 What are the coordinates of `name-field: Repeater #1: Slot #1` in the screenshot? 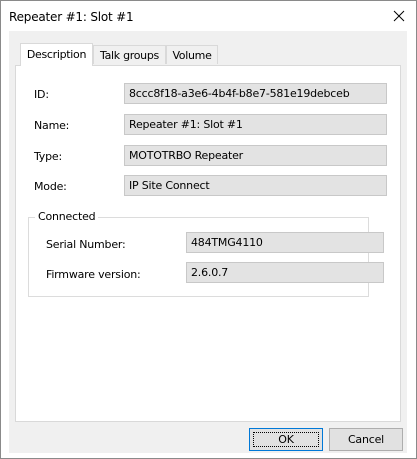 It's located at (255, 124).